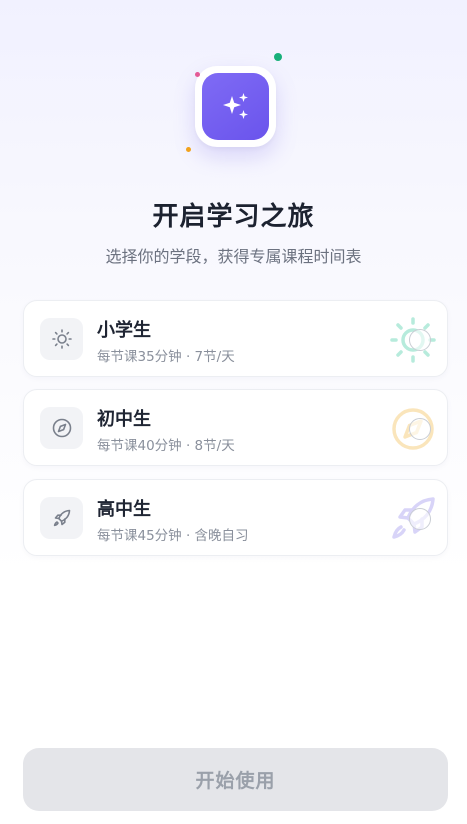 The width and height of the screenshot is (467, 824). What do you see at coordinates (278, 57) in the screenshot?
I see `decor-dot-green` at bounding box center [278, 57].